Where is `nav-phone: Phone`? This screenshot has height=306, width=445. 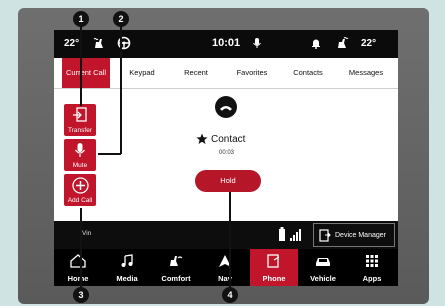
nav-phone: Phone is located at coordinates (274, 267).